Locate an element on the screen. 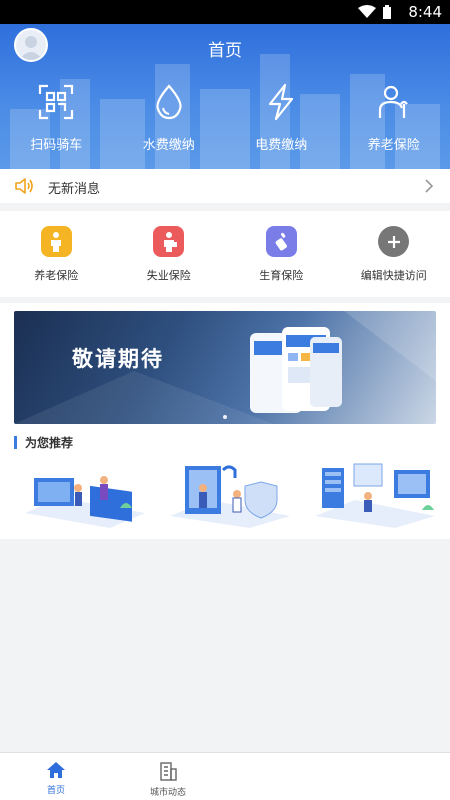 This screenshot has width=450, height=800. banner-pagination is located at coordinates (225, 417).